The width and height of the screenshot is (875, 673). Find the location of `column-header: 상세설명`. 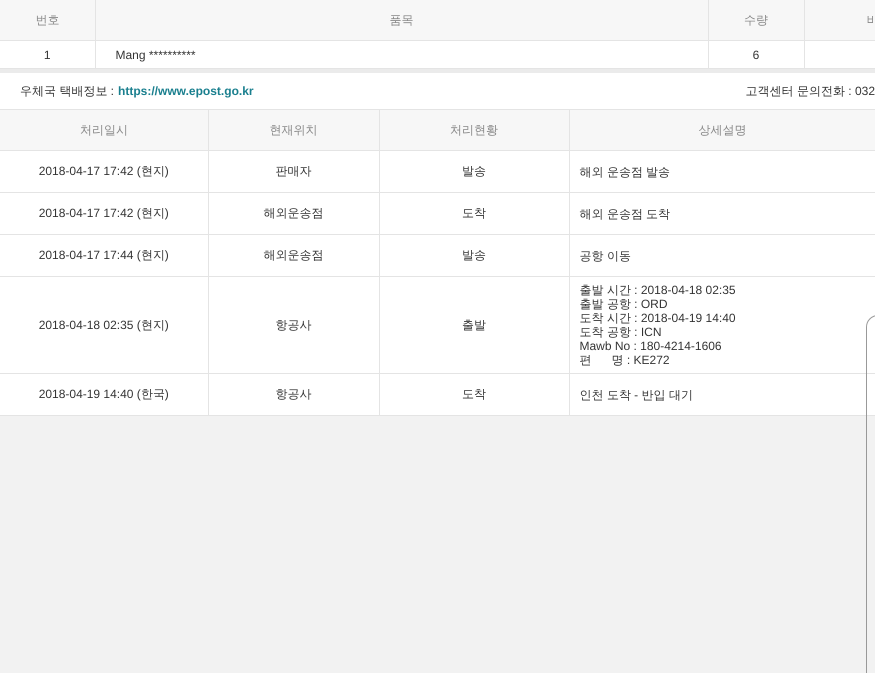

column-header: 상세설명 is located at coordinates (722, 129).